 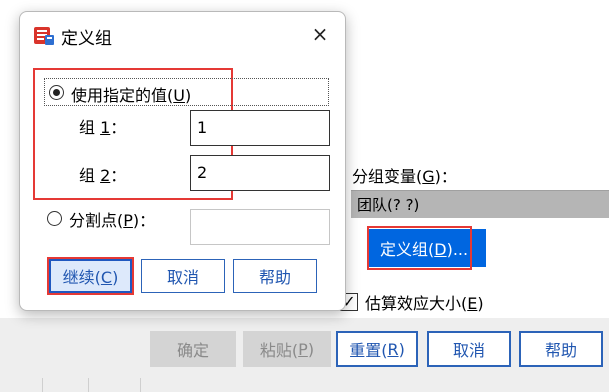 I want to click on help-button: 帮助, so click(x=275, y=276).